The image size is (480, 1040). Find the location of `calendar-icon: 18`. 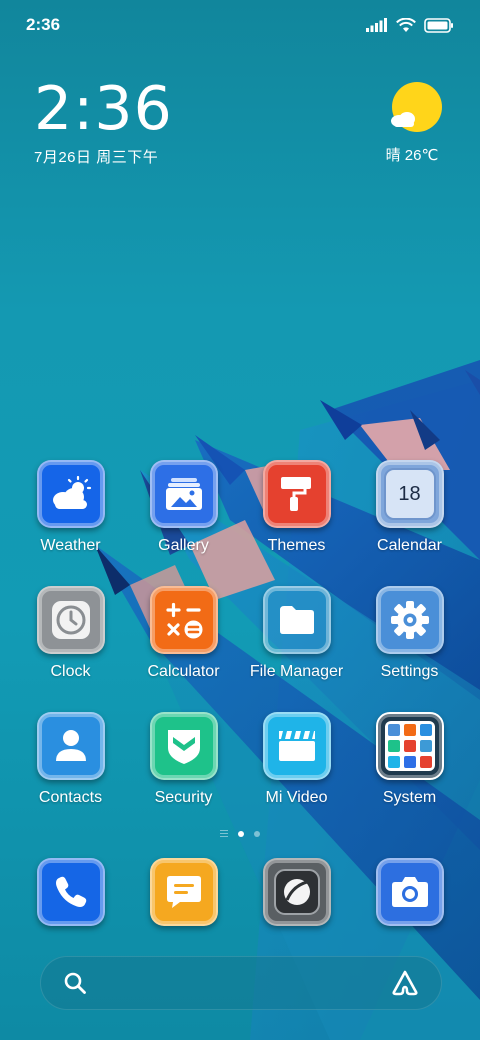

calendar-icon: 18 is located at coordinates (409, 494).